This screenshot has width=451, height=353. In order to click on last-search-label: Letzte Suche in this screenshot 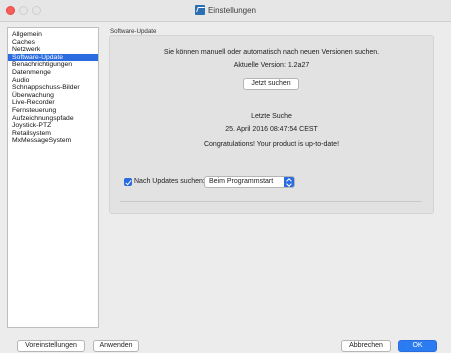, I will do `click(271, 116)`.